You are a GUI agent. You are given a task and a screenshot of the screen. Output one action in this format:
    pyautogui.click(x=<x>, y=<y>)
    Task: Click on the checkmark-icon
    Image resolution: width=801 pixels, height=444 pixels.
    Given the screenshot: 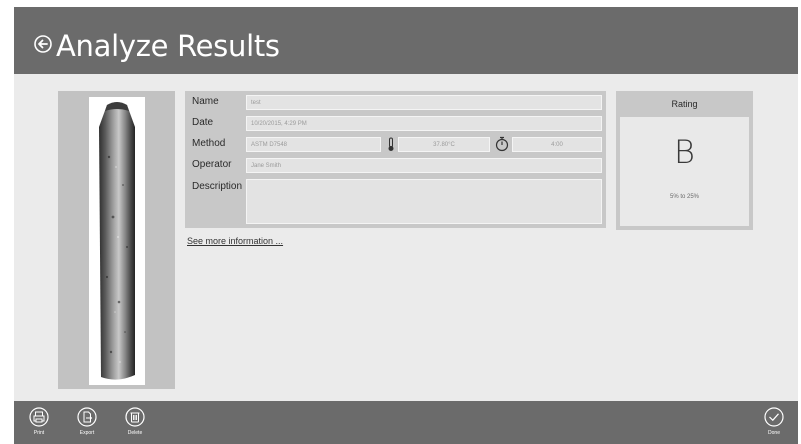 What is the action you would take?
    pyautogui.click(x=774, y=417)
    